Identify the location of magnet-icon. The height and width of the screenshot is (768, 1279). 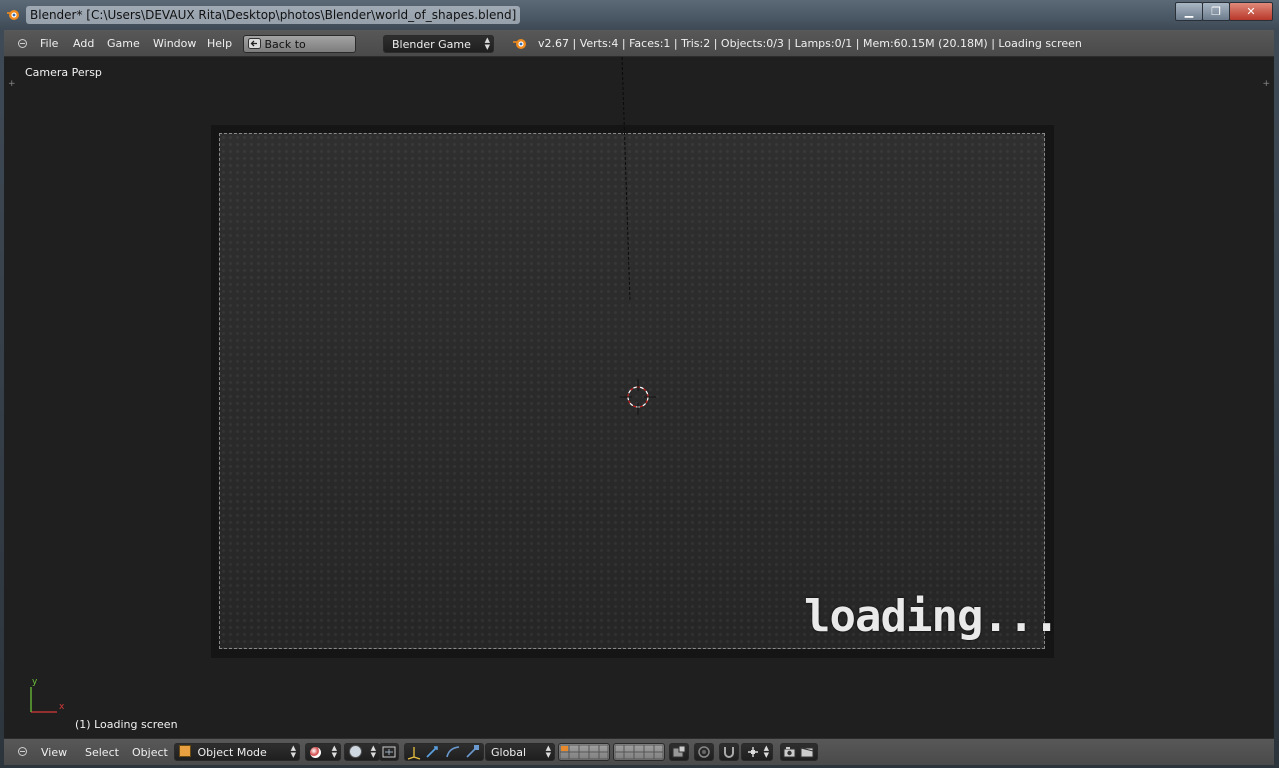
(729, 752).